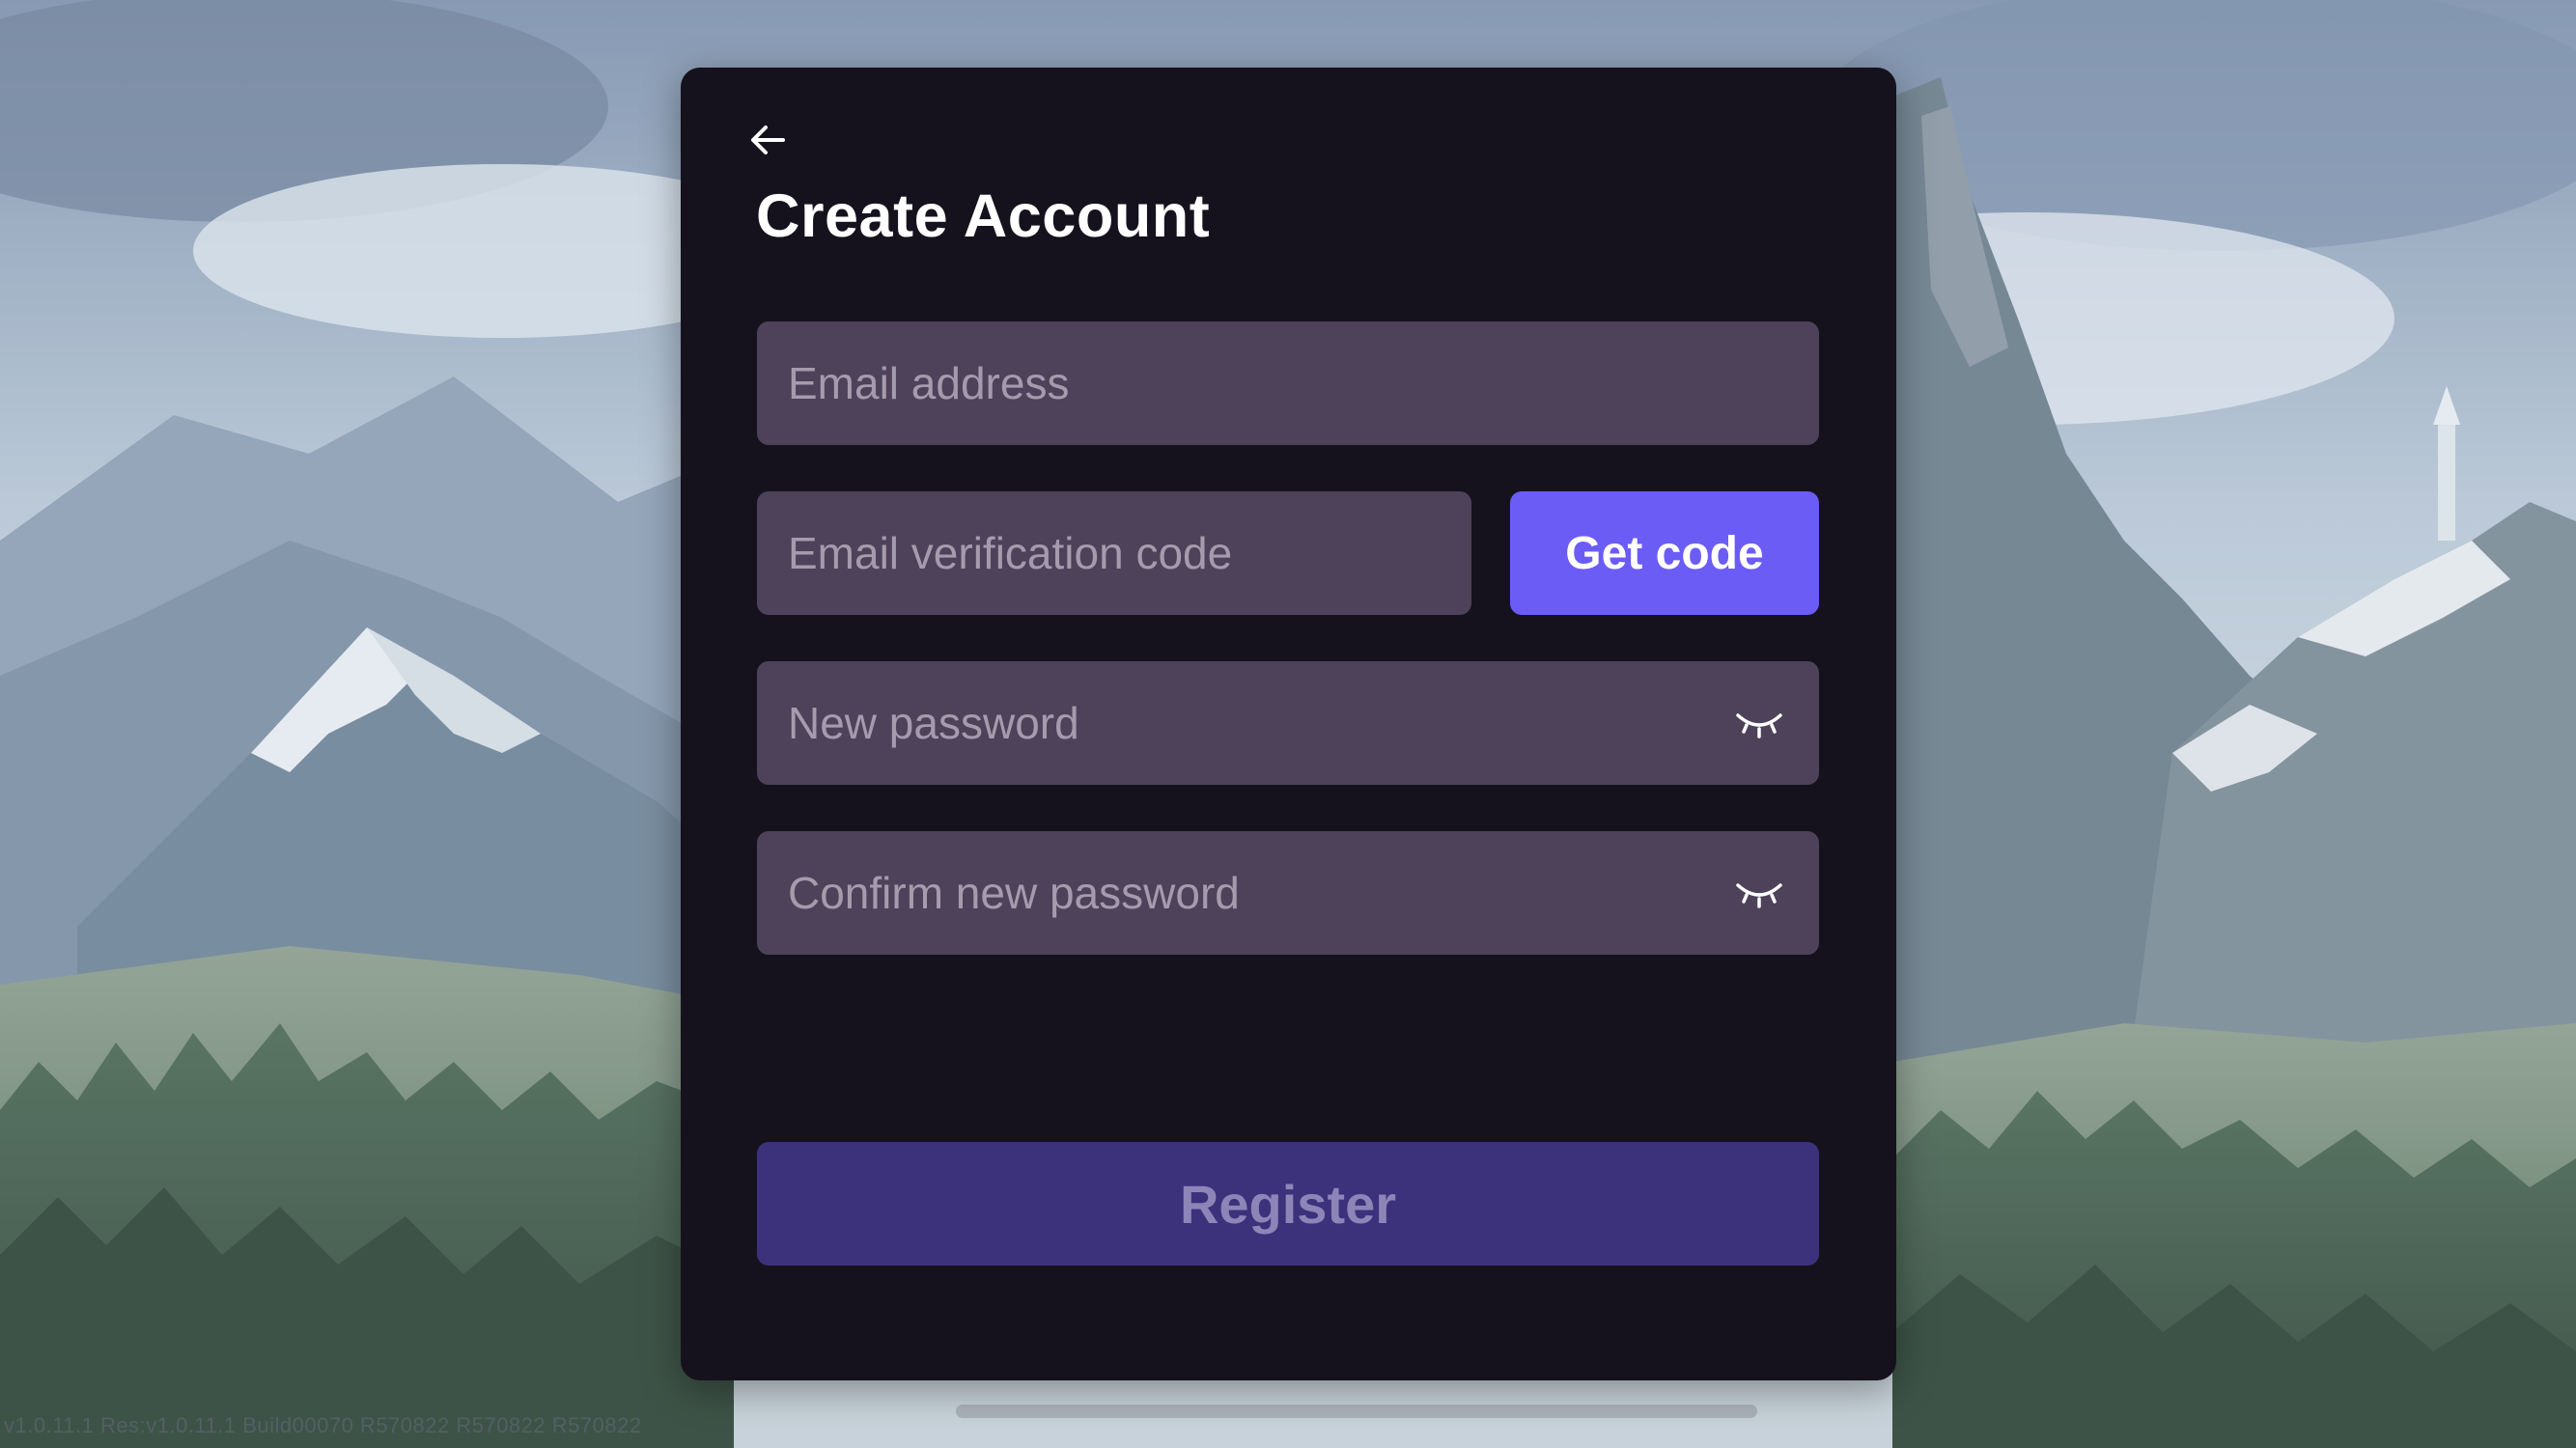 The height and width of the screenshot is (1448, 2576). I want to click on new-password-field-container, so click(1288, 723).